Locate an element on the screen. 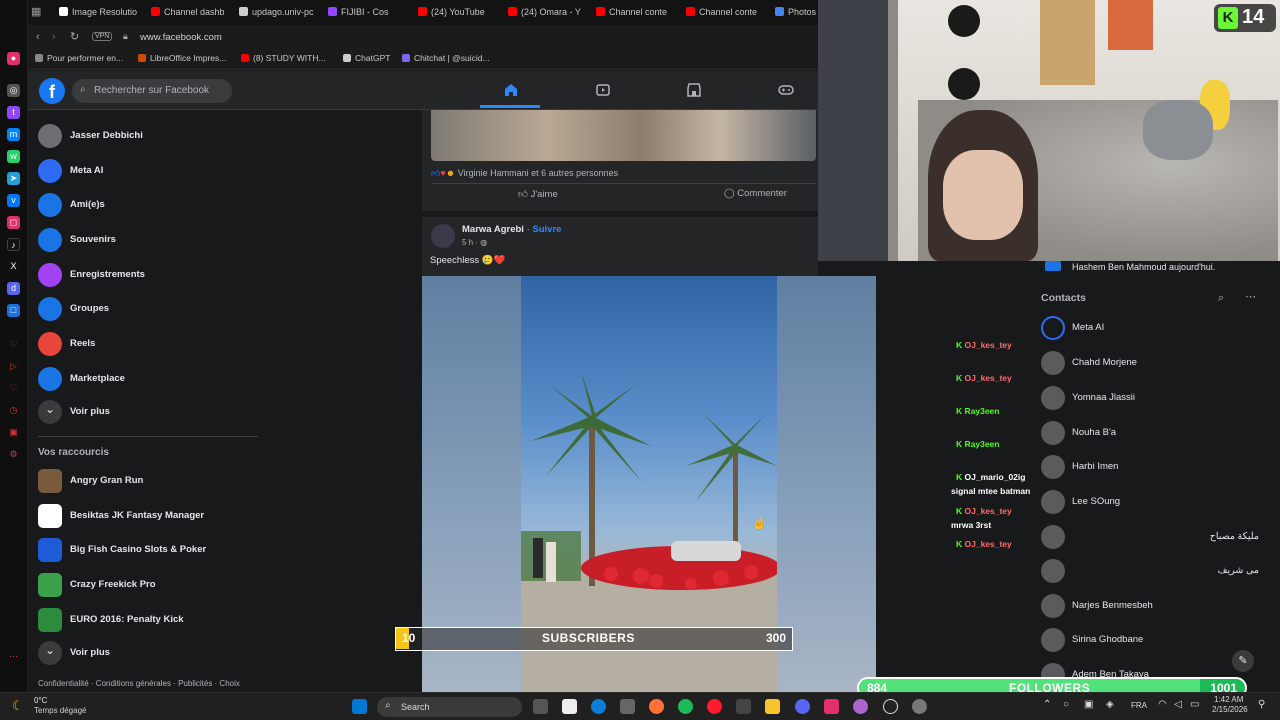 The height and width of the screenshot is (720, 1280). shortcut-item: EURO 2016: Penalty Kick is located at coordinates (153, 621).